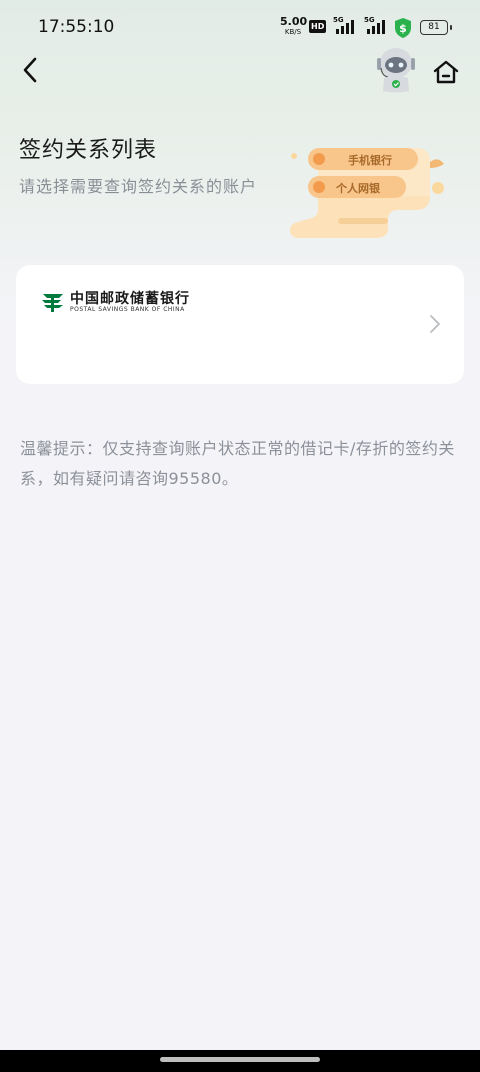  Describe the element at coordinates (358, 188) in the screenshot. I see `banner-pill-online-banking: 个人网银` at that location.